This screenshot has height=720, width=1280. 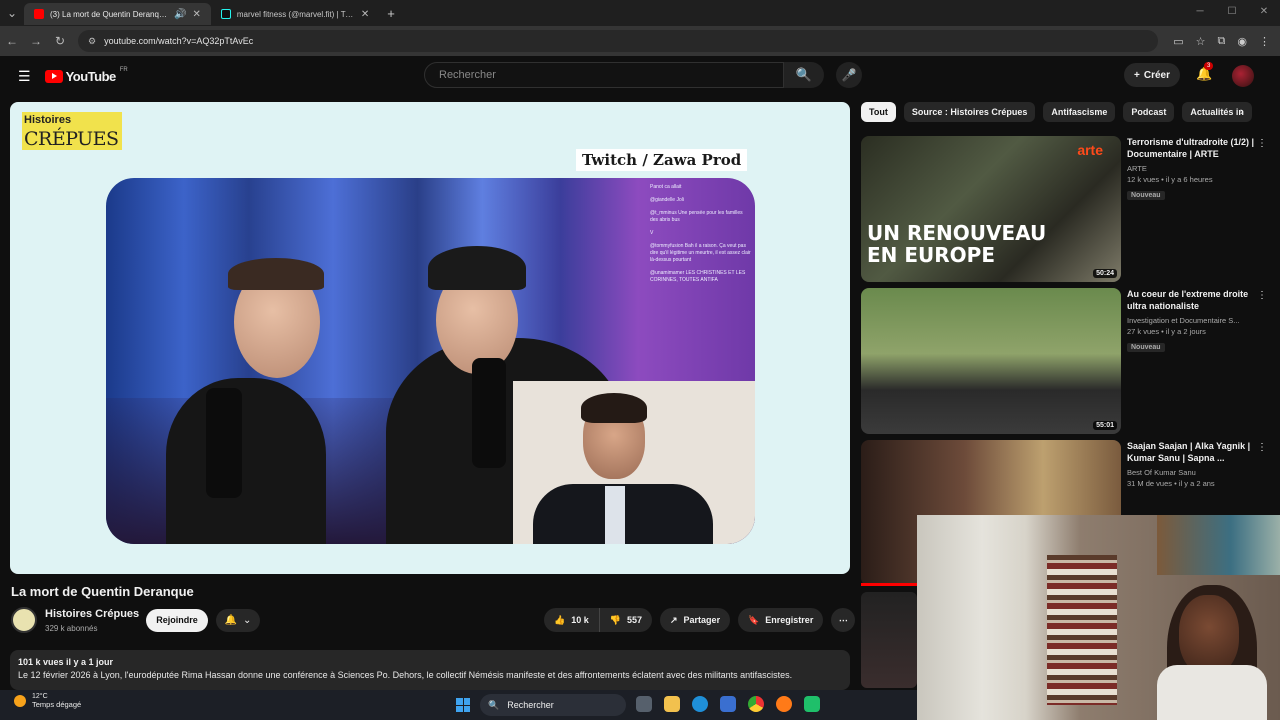 I want to click on video-thumbnail, so click(x=889, y=640).